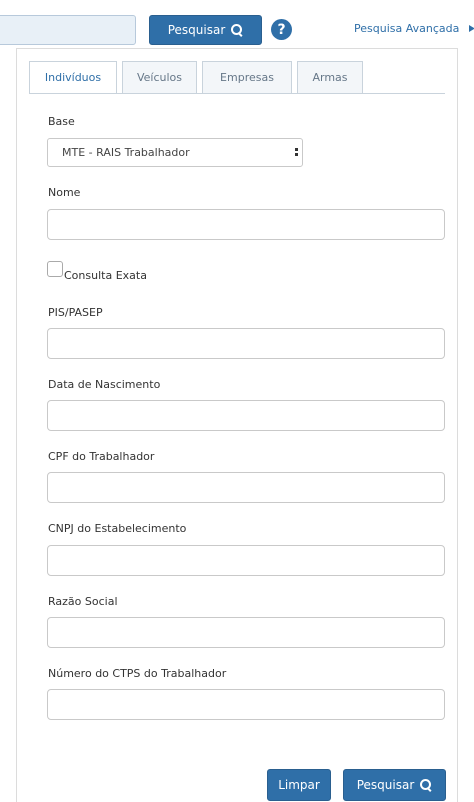 Image resolution: width=474 pixels, height=802 pixels. Describe the element at coordinates (406, 28) in the screenshot. I see `advanced-search-link: Pesquisa Avançada` at that location.